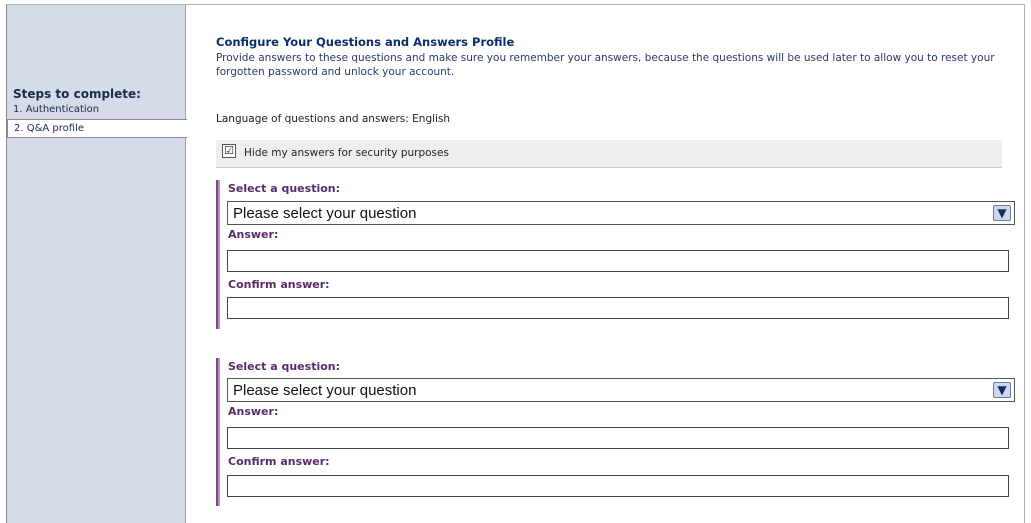  Describe the element at coordinates (312, 119) in the screenshot. I see `language-label: Language of questions and answers:` at that location.